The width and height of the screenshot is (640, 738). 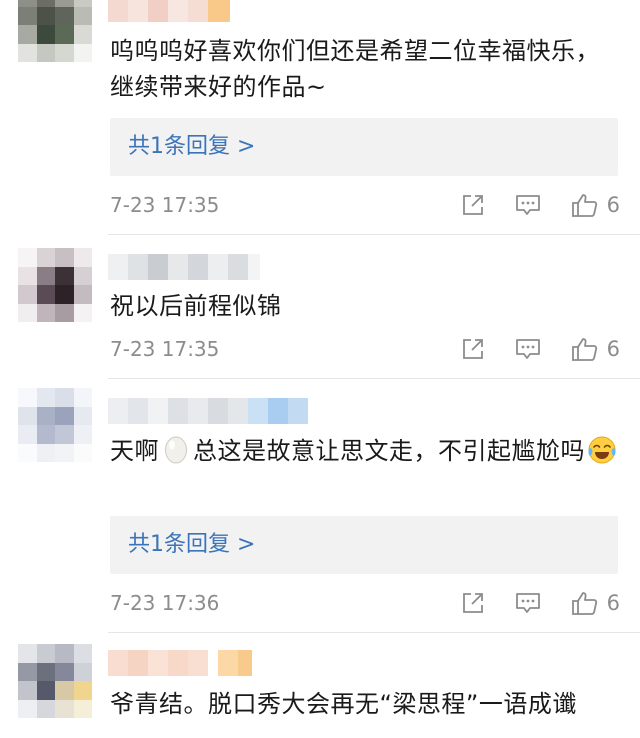 I want to click on comment-text: 祝以后前程似锦, so click(x=196, y=306).